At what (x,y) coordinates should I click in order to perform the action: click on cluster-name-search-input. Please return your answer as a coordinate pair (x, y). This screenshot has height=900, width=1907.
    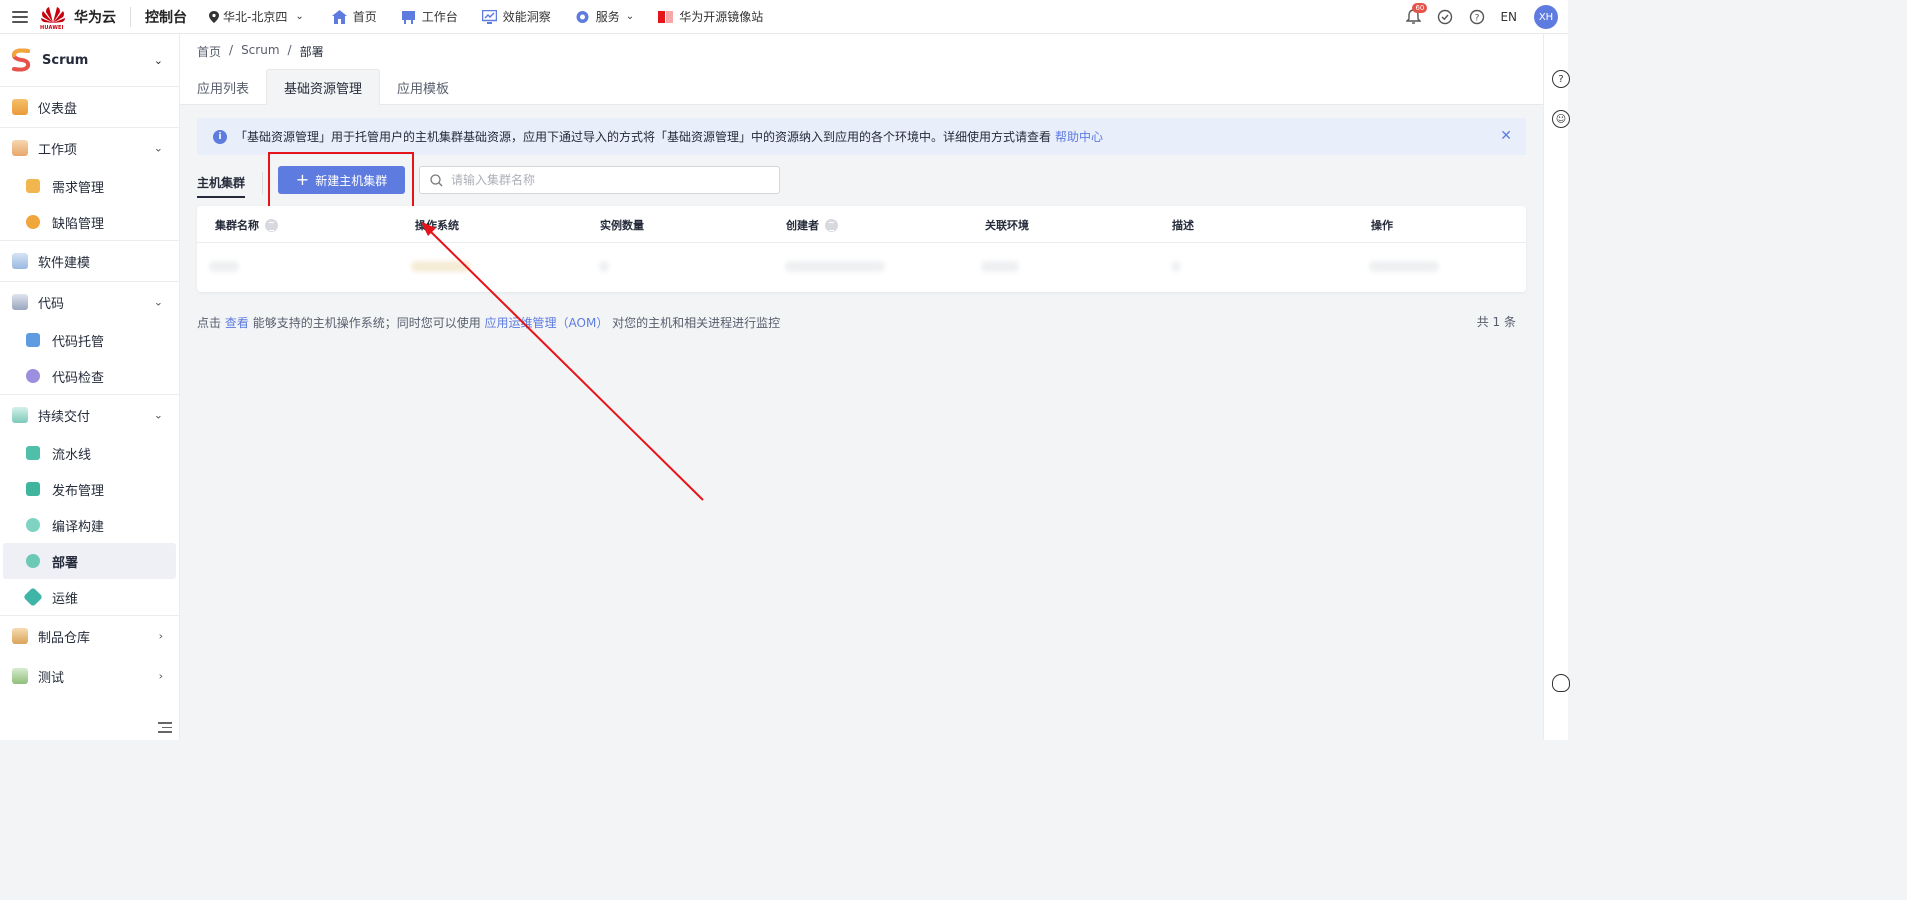
    Looking at the image, I should click on (601, 180).